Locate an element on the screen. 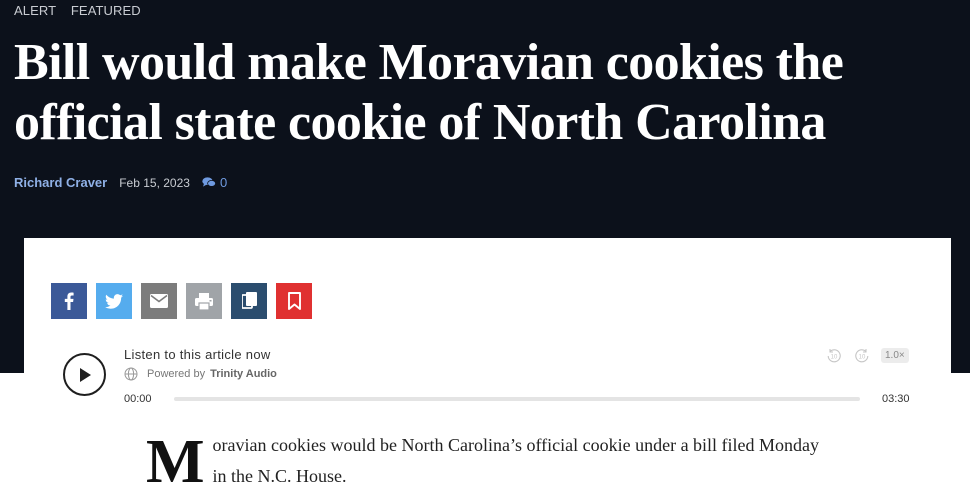 This screenshot has width=970, height=501. twitter-icon is located at coordinates (114, 301).